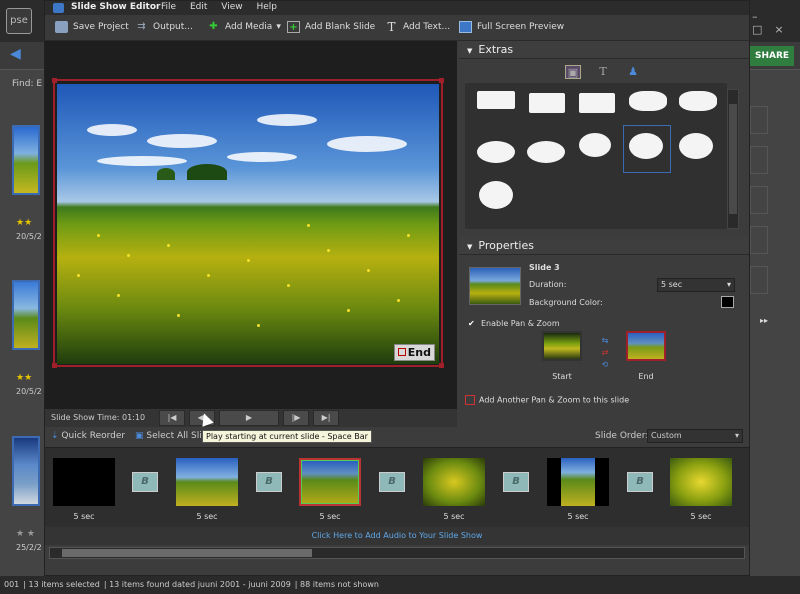 Image resolution: width=800 pixels, height=594 pixels. I want to click on output-icon: ⇉, so click(141, 26).